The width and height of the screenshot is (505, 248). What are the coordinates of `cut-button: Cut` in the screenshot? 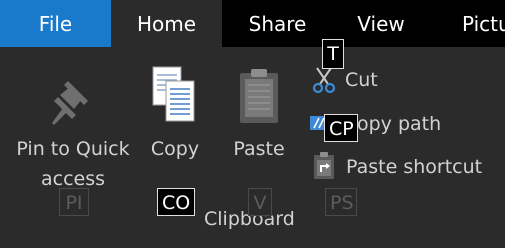 It's located at (361, 80).